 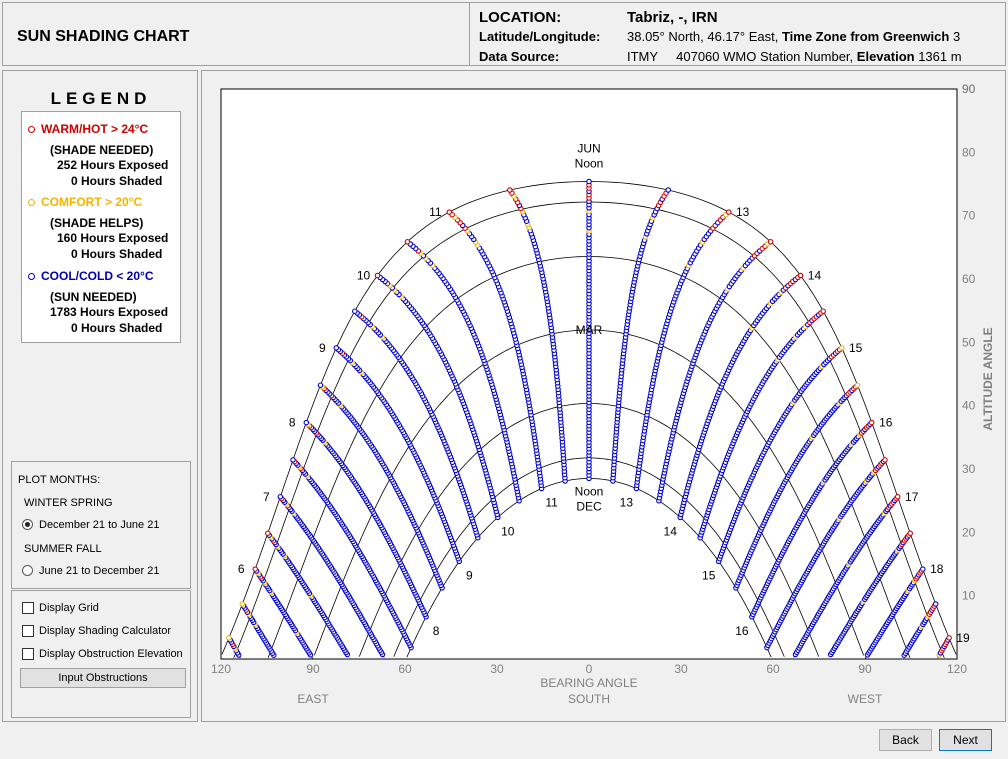 I want to click on y-tick-label: 20, so click(x=969, y=532).